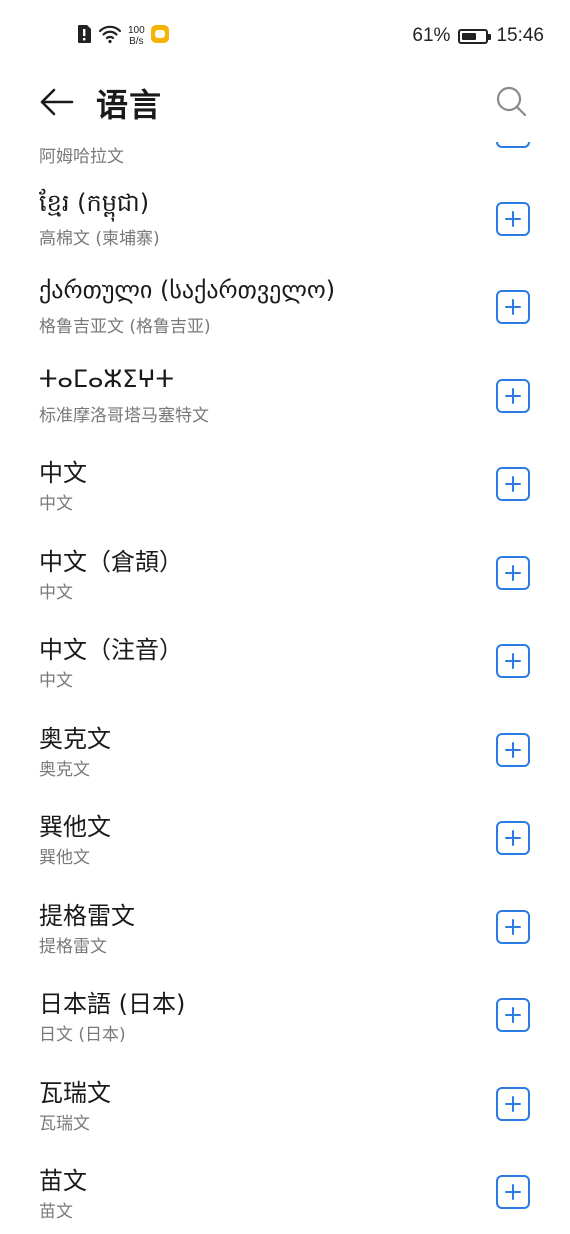 This screenshot has height=1234, width=570. Describe the element at coordinates (111, 562) in the screenshot. I see `language-name: 中文（倉頡）` at that location.